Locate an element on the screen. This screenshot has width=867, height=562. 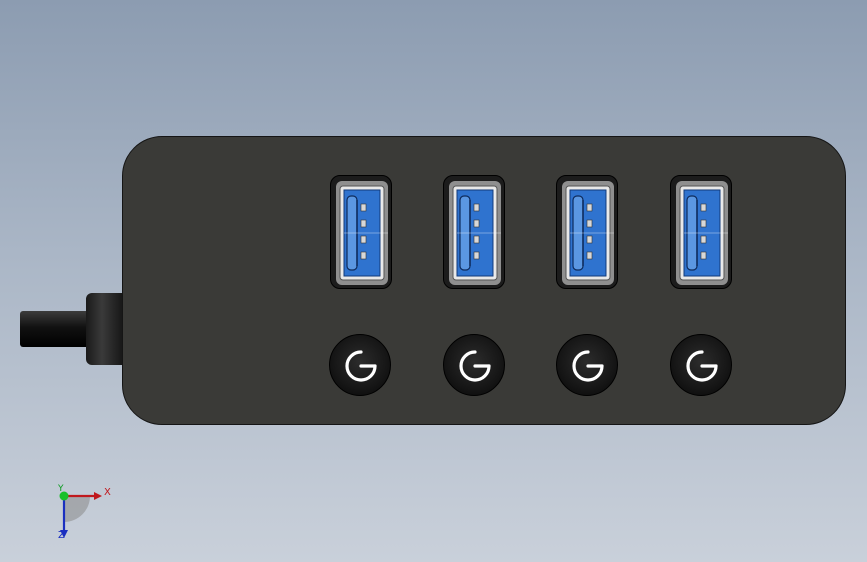
cable-strain-relief is located at coordinates (106, 329).